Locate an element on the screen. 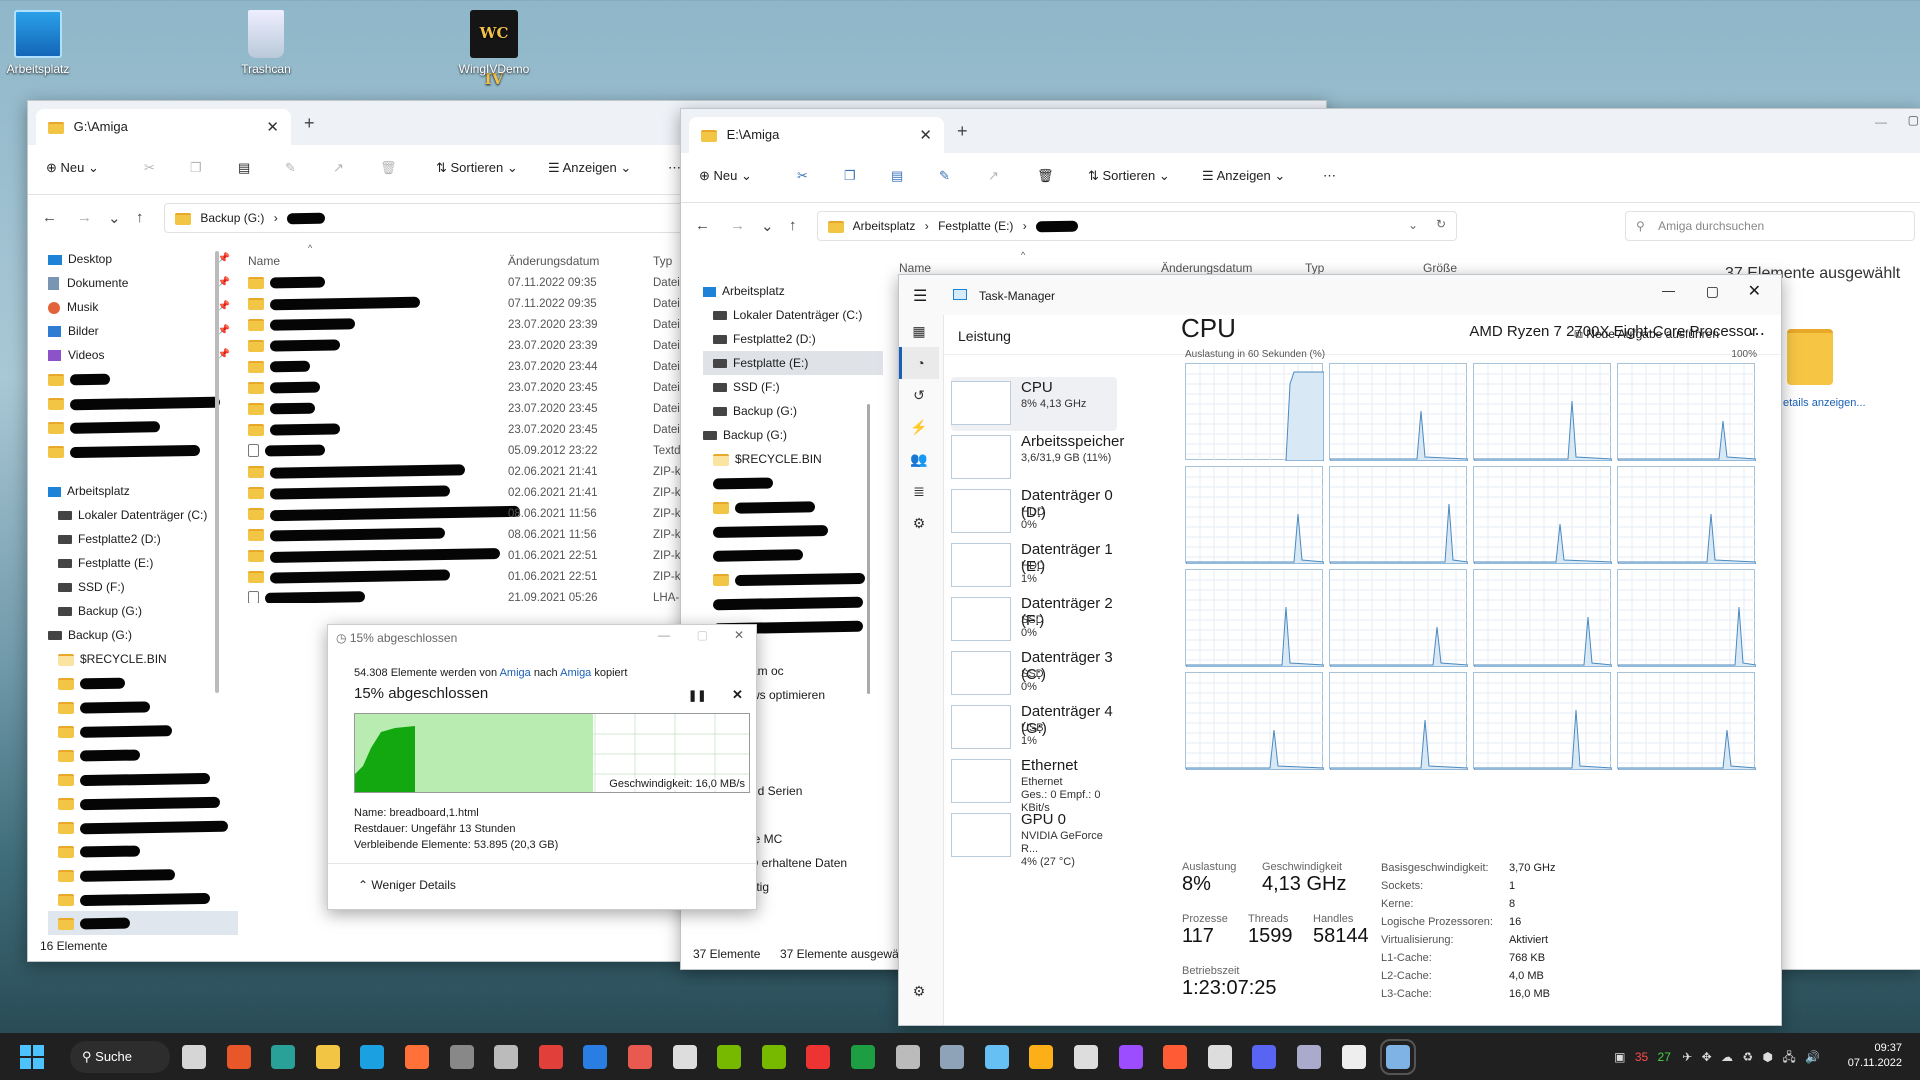 The width and height of the screenshot is (1920, 1080). breadcrumb: Arbeitsplatz › Festplatte (E:) › ⌄ ↻ is located at coordinates (1137, 226).